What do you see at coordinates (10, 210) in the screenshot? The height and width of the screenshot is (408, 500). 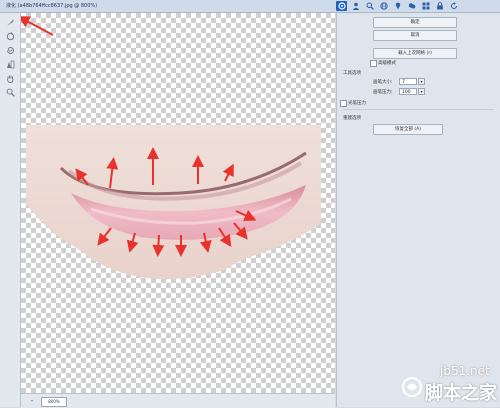 I see `tool-panel` at bounding box center [10, 210].